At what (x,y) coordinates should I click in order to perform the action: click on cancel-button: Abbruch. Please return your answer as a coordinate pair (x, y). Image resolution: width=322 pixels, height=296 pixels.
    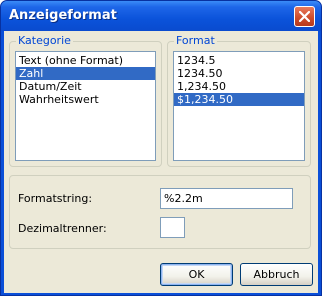
    Looking at the image, I should click on (276, 274).